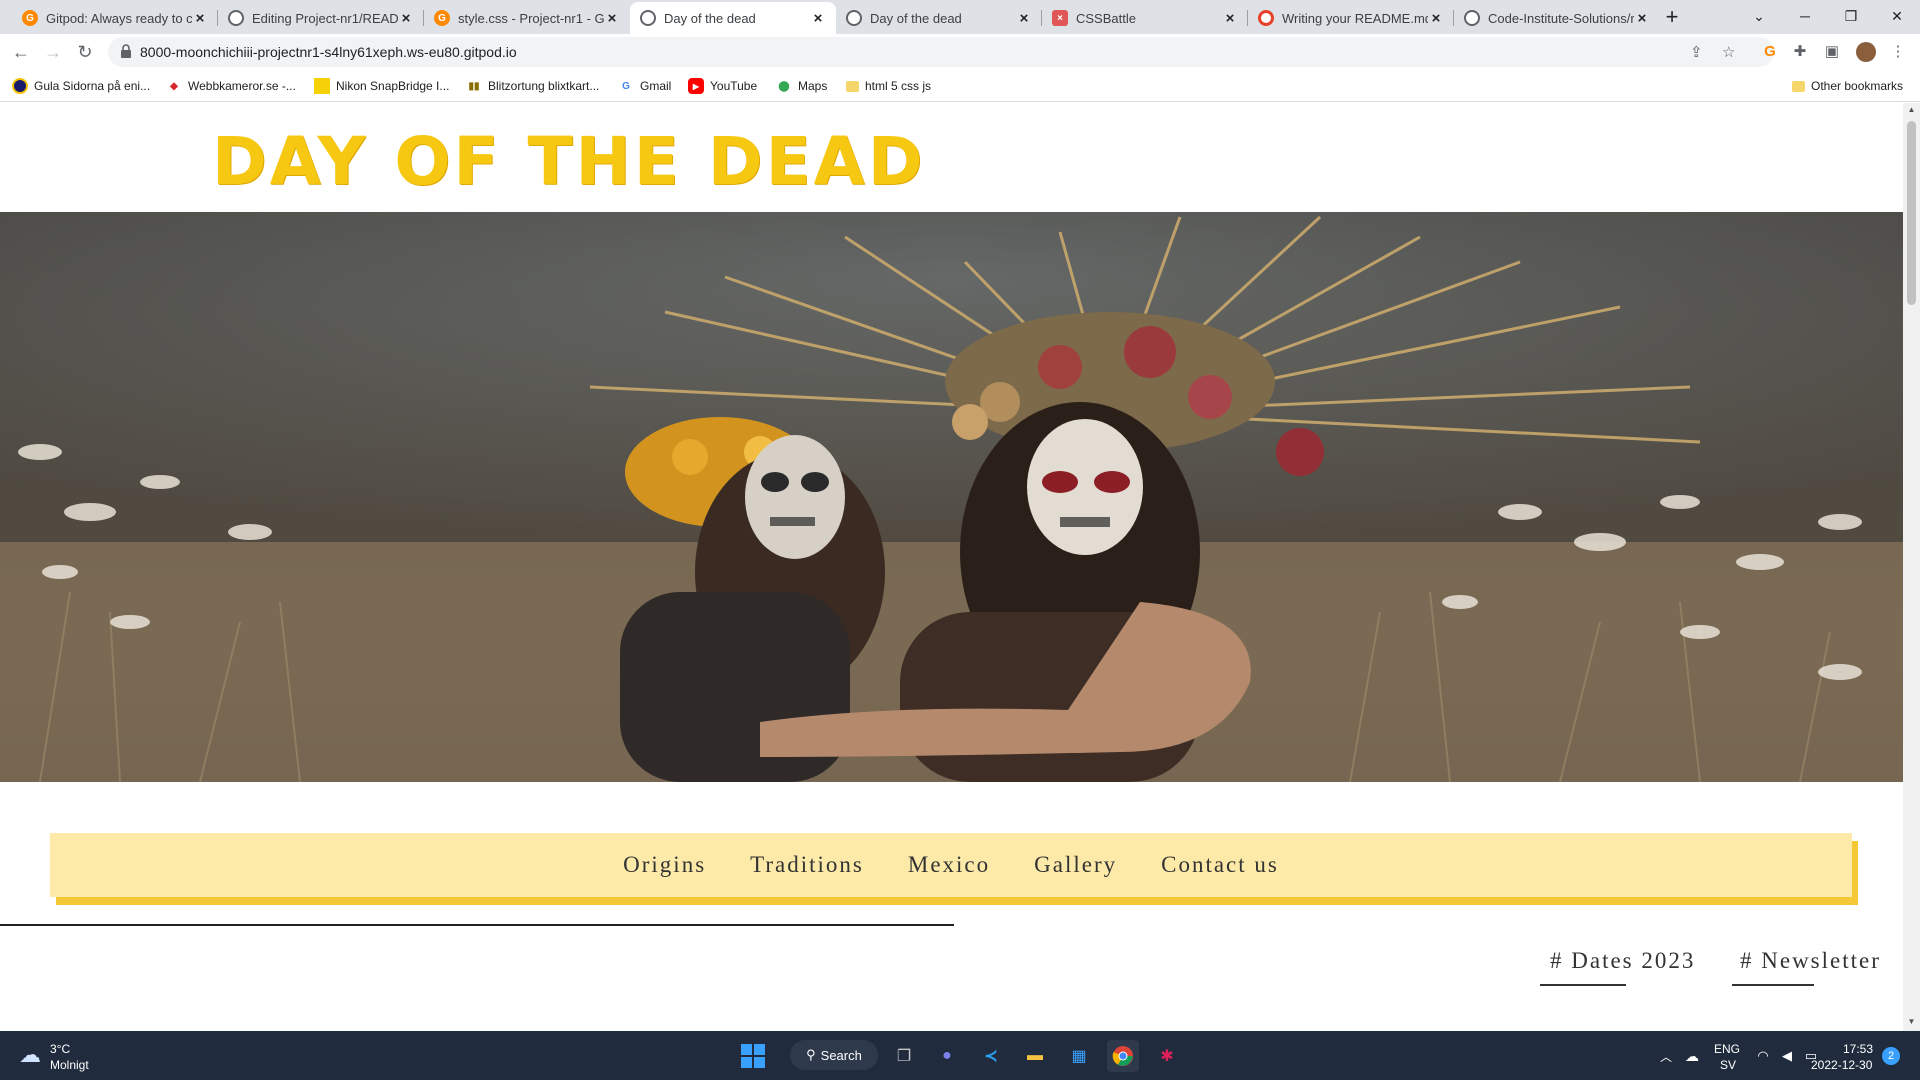 The image size is (1920, 1080). Describe the element at coordinates (1145, 18) in the screenshot. I see `browser-tab: × CSSBattle ×` at that location.